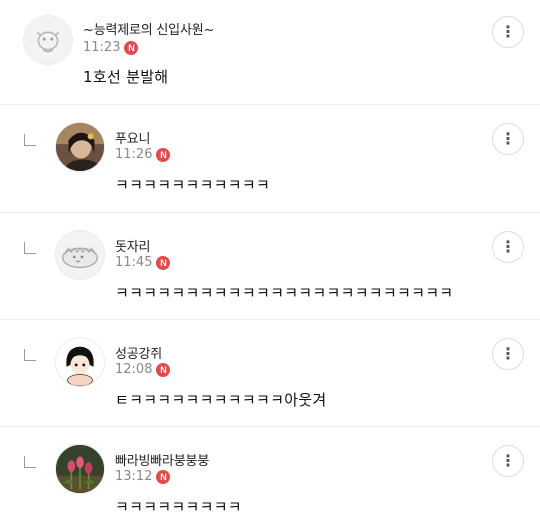 The height and width of the screenshot is (528, 540). What do you see at coordinates (102, 47) in the screenshot?
I see `timestamp: 11:23` at bounding box center [102, 47].